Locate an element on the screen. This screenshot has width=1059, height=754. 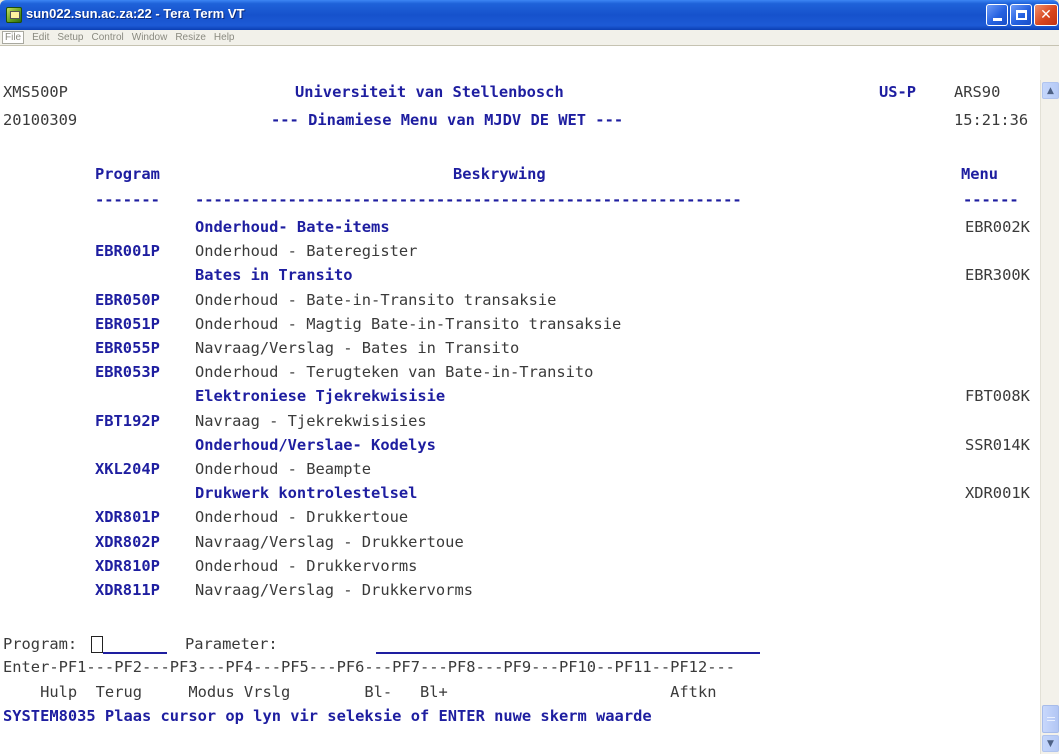
chevron-up-icon: ▲ is located at coordinates (1050, 90).